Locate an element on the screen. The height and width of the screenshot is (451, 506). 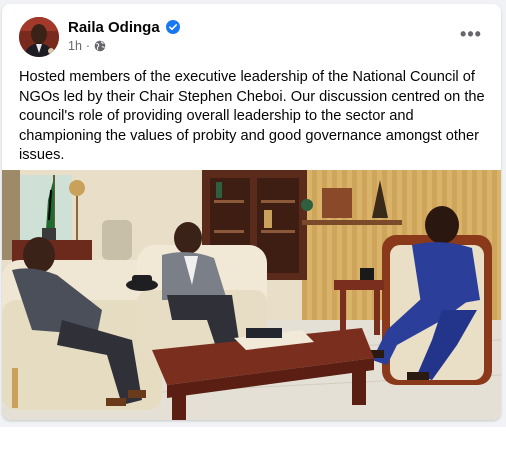
post-timestamp: 1h is located at coordinates (75, 46).